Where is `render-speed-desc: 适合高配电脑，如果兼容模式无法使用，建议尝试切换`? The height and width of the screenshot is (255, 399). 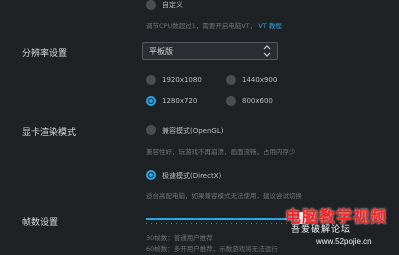 render-speed-desc: 适合高配电脑，如果兼容模式无法使用，建议尝试切换 is located at coordinates (224, 196).